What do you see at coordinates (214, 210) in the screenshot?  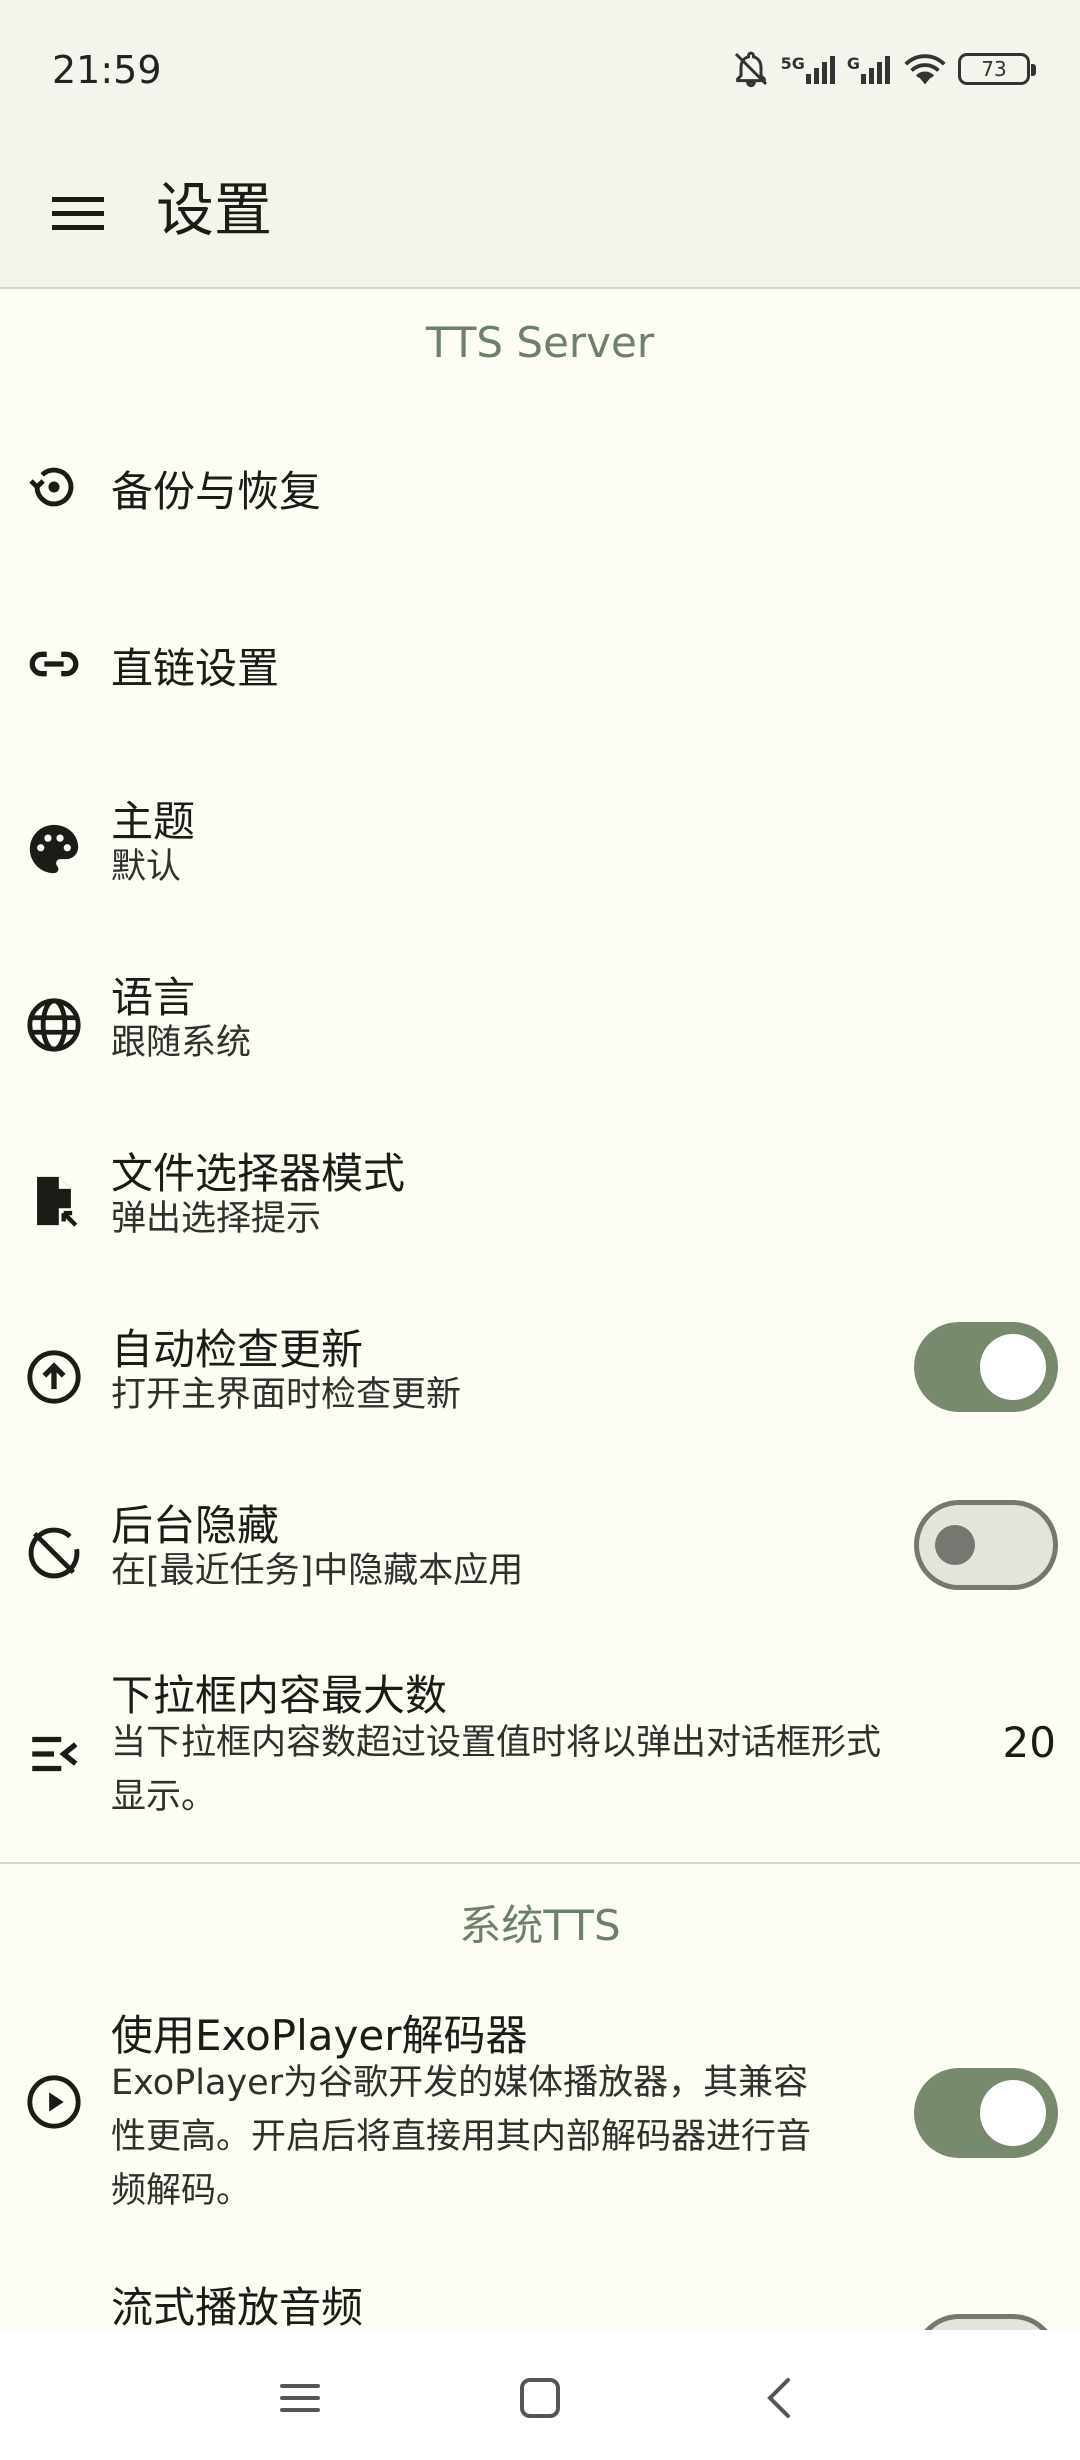 I see `page-title: 设置` at bounding box center [214, 210].